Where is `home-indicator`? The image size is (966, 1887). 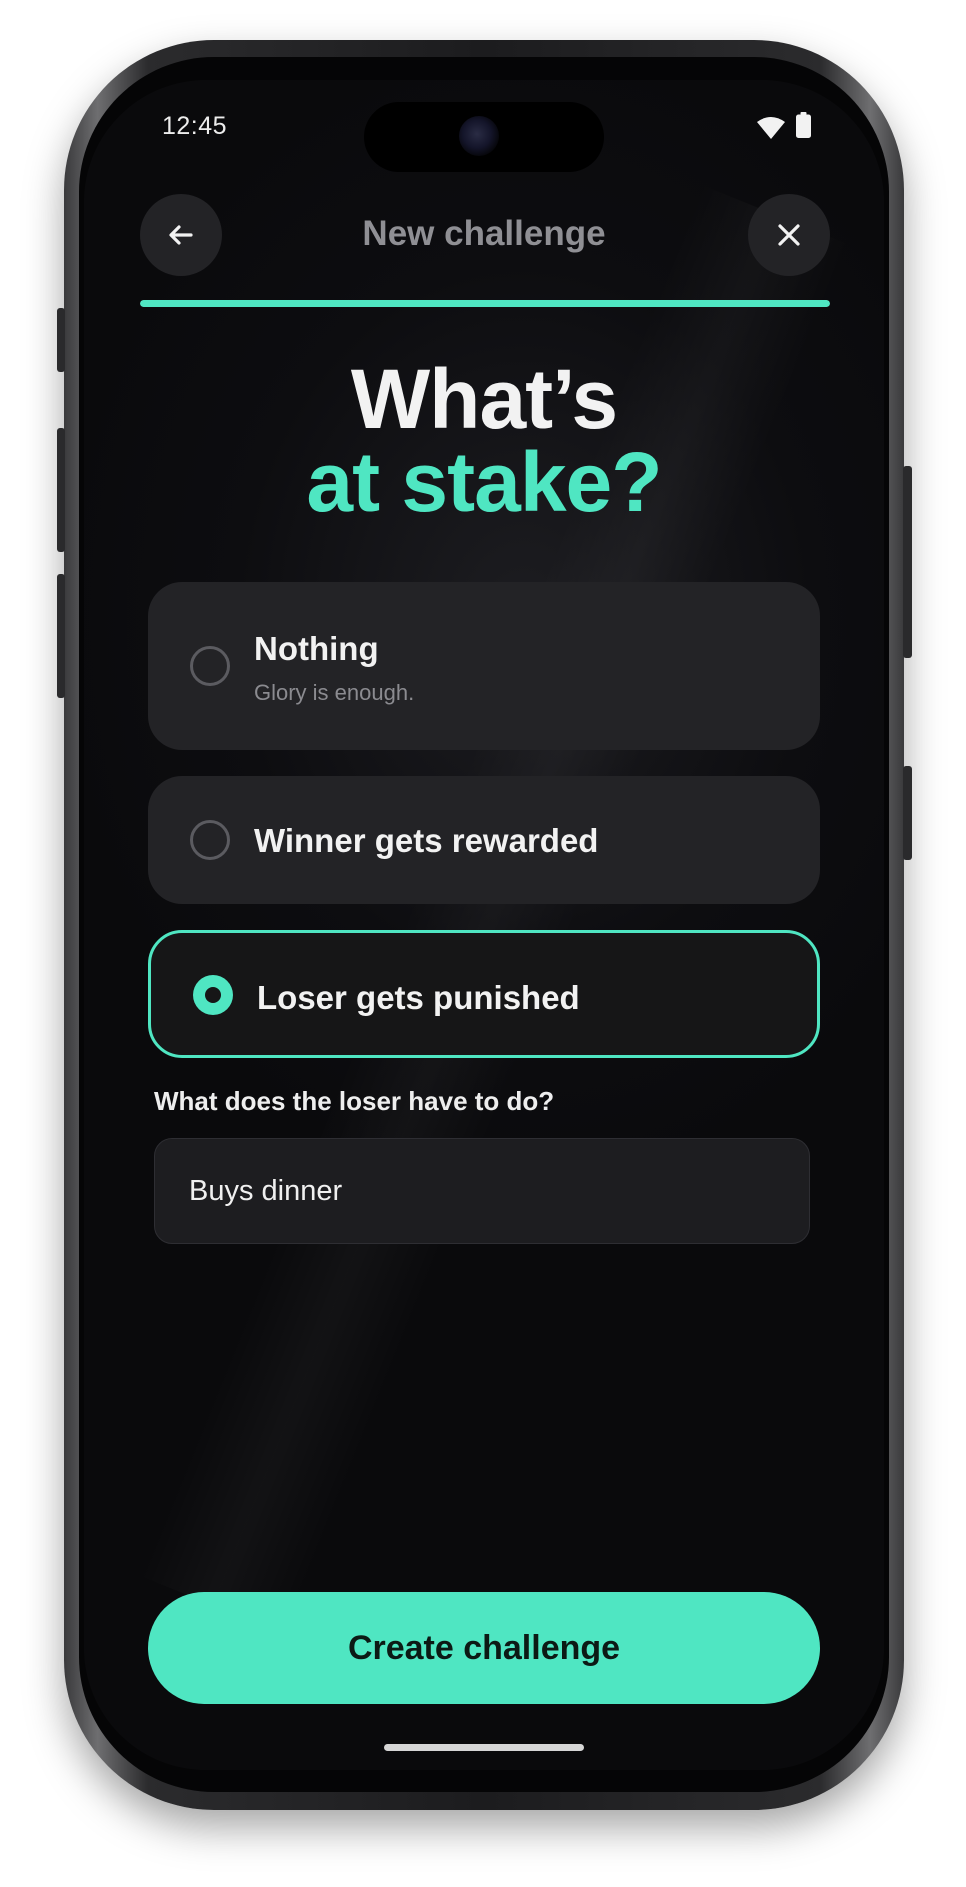 home-indicator is located at coordinates (484, 1747).